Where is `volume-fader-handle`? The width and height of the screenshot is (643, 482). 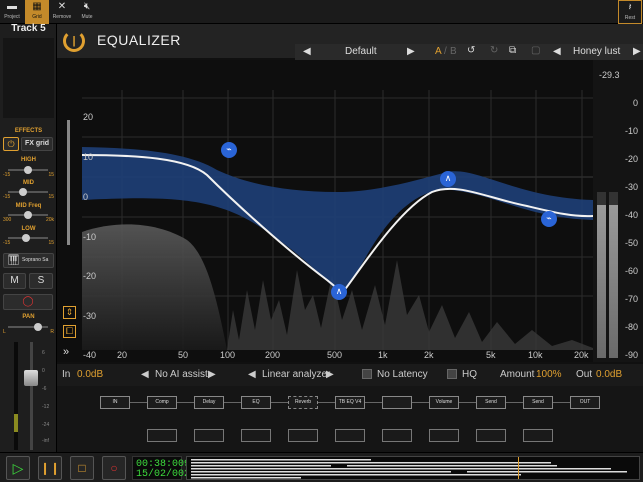 volume-fader-handle is located at coordinates (31, 377).